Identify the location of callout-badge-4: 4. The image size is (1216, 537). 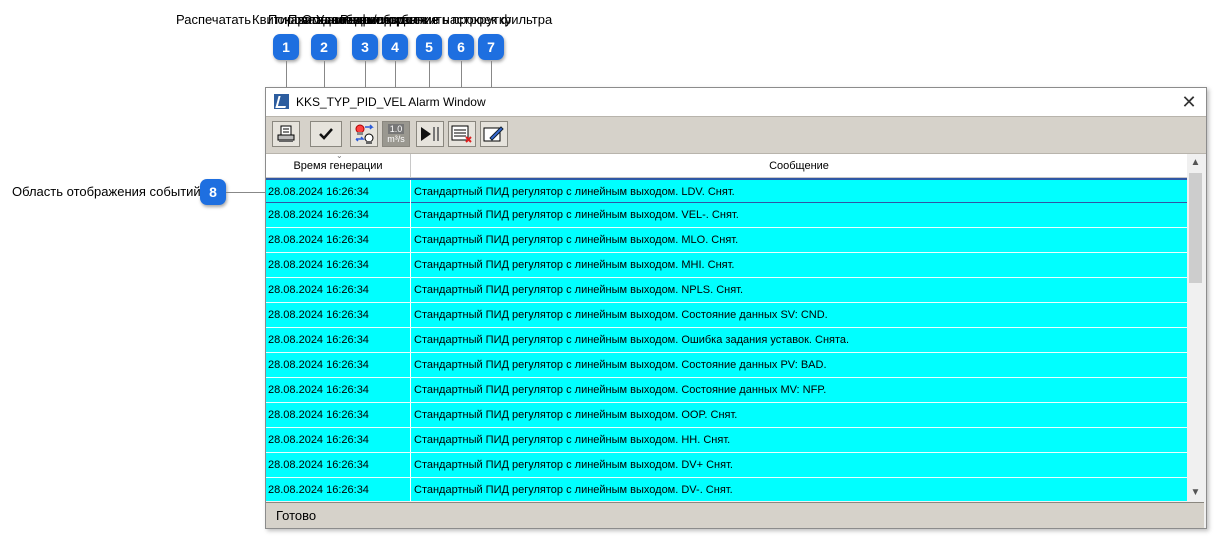
(395, 47).